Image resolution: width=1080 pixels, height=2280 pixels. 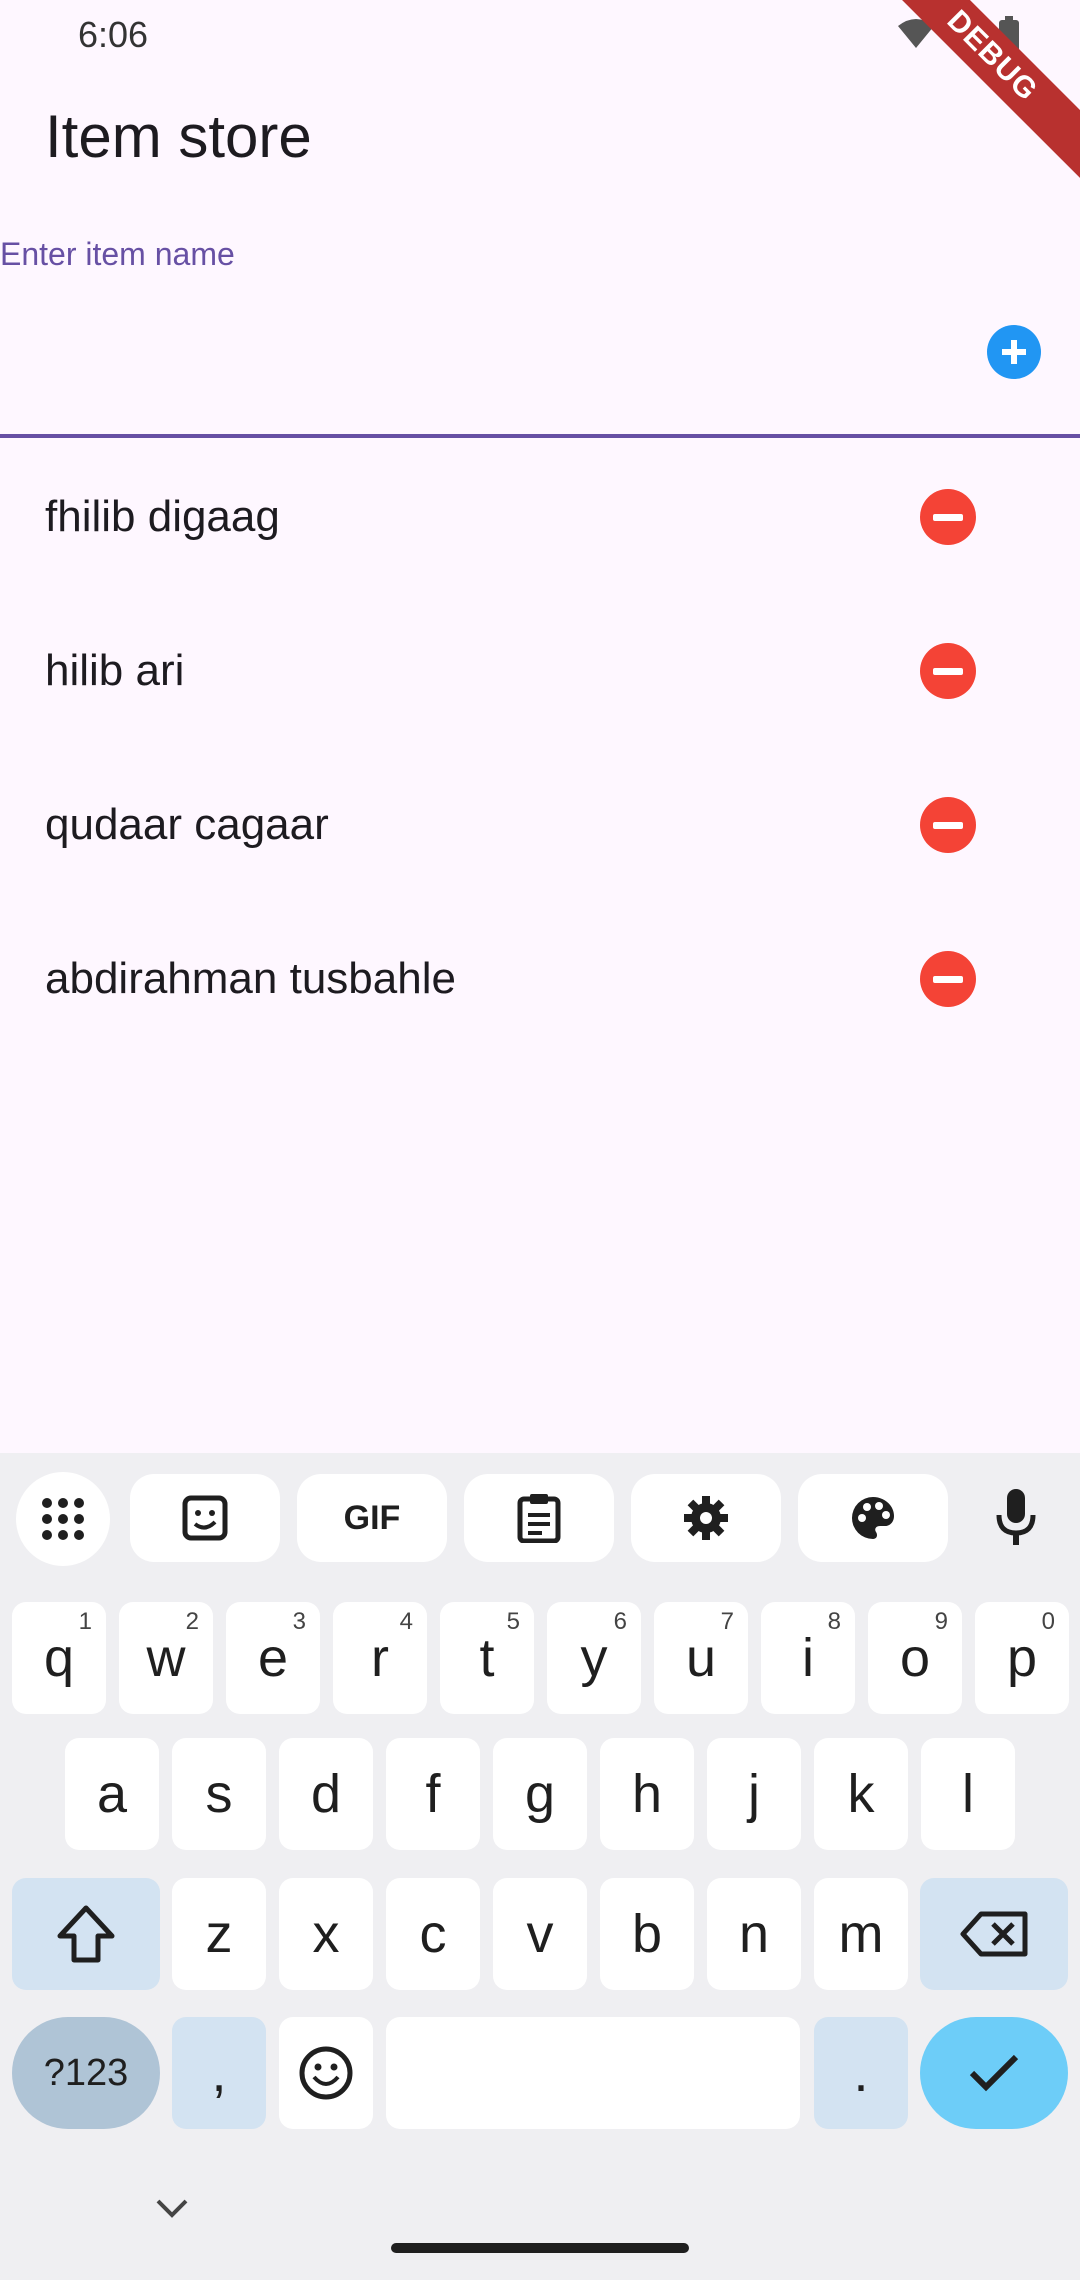 What do you see at coordinates (86, 2073) in the screenshot?
I see `symbols-key: ?123` at bounding box center [86, 2073].